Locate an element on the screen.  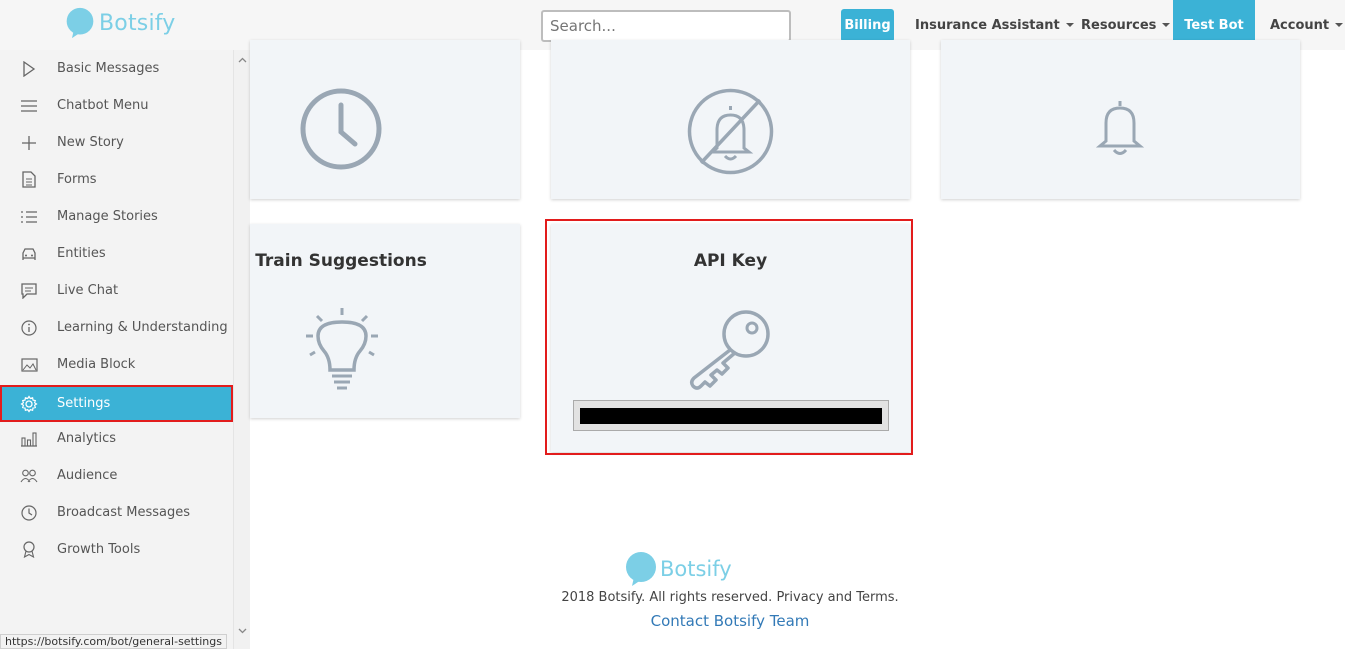
sidebar-item-chatbot-menu: Chatbot Menu is located at coordinates (116, 105).